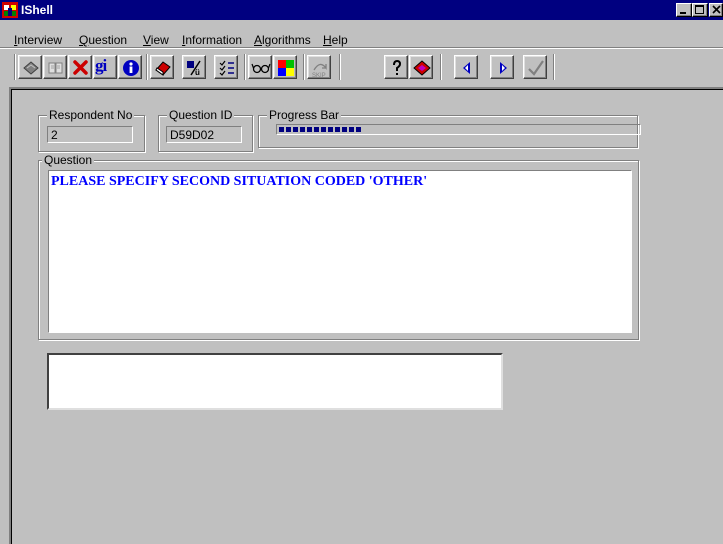 The image size is (723, 544). What do you see at coordinates (320, 129) in the screenshot?
I see `progress-fill` at bounding box center [320, 129].